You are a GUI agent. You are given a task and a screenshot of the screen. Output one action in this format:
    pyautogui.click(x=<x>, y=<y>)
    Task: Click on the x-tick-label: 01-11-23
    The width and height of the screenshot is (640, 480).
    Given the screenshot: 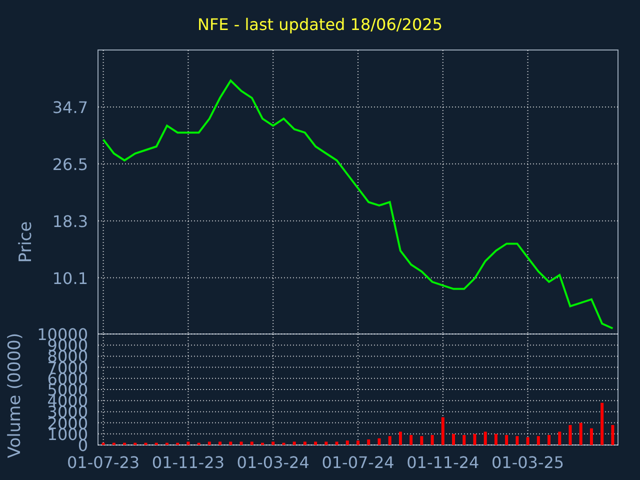 What is the action you would take?
    pyautogui.click(x=188, y=462)
    